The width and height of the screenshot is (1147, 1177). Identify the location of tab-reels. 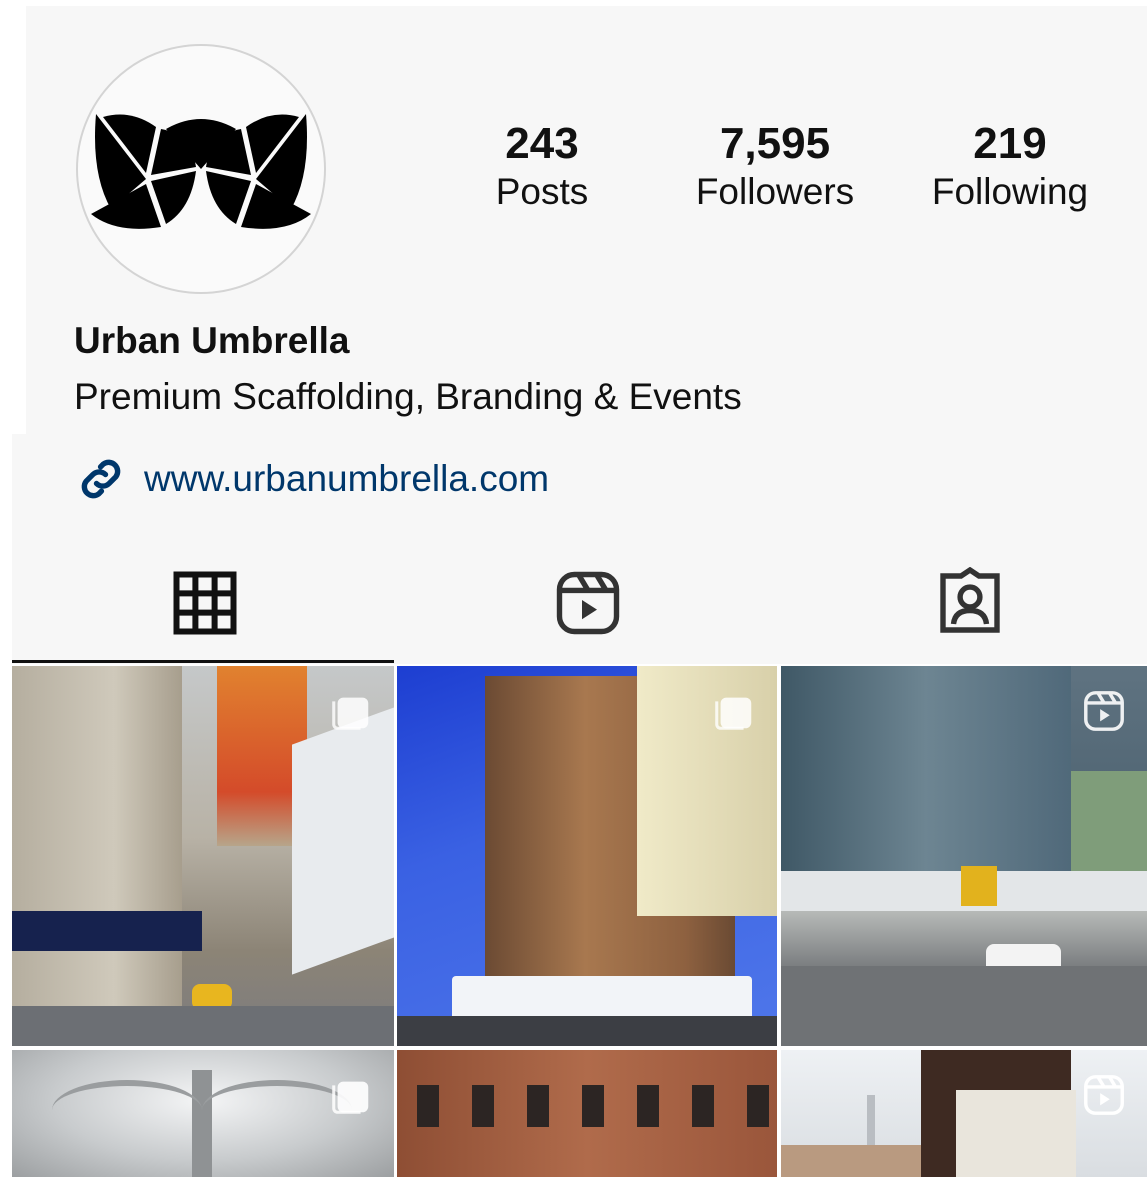
(588, 603).